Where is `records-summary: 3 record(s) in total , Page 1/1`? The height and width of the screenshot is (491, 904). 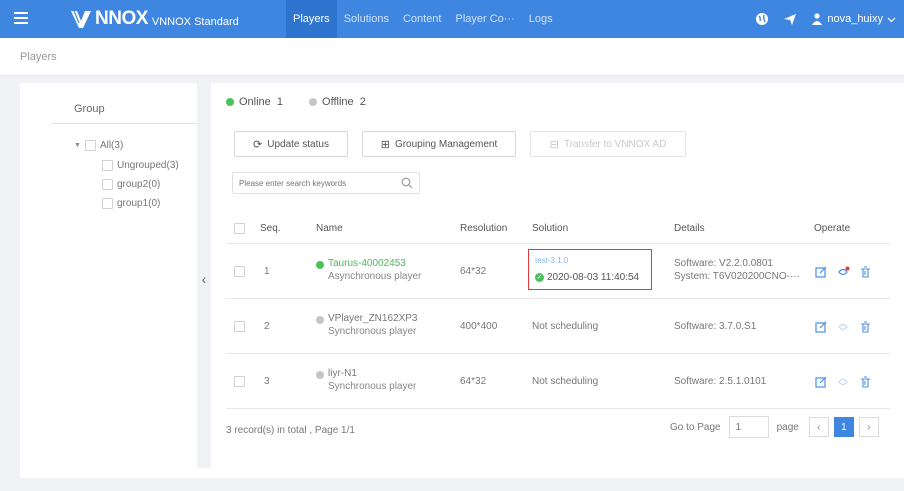 records-summary: 3 record(s) in total , Page 1/1 is located at coordinates (290, 430).